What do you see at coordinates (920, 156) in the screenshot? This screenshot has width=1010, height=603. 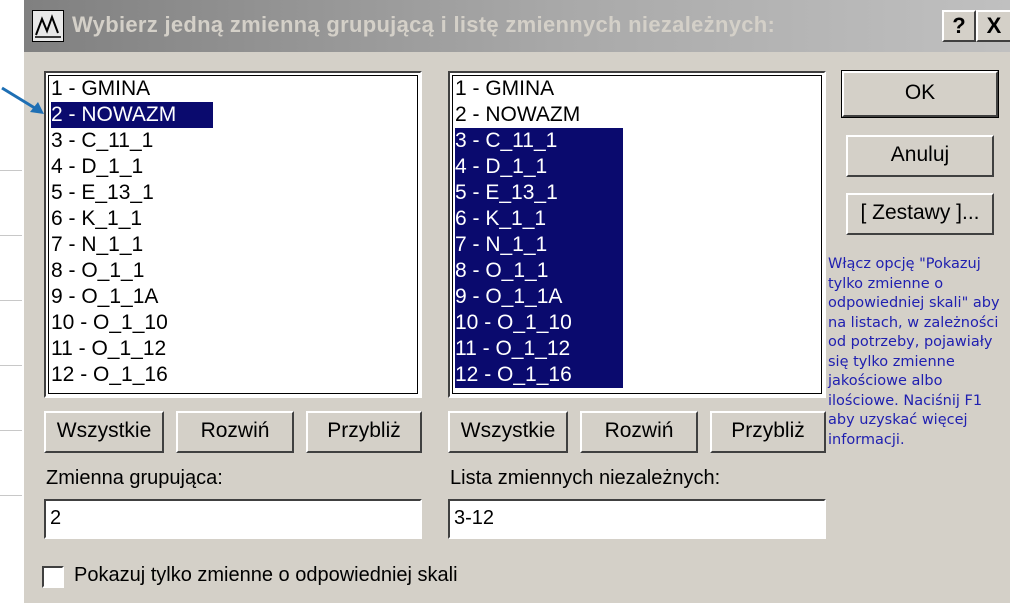 I see `cancel-button: Anuluj` at bounding box center [920, 156].